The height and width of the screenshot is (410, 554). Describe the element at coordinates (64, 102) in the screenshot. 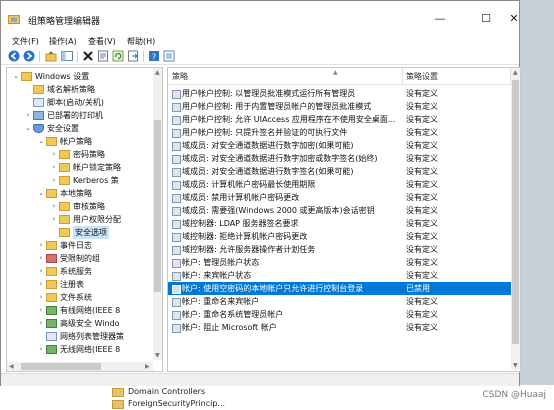

I see `tree-item: 脚本(启动/关机)` at that location.